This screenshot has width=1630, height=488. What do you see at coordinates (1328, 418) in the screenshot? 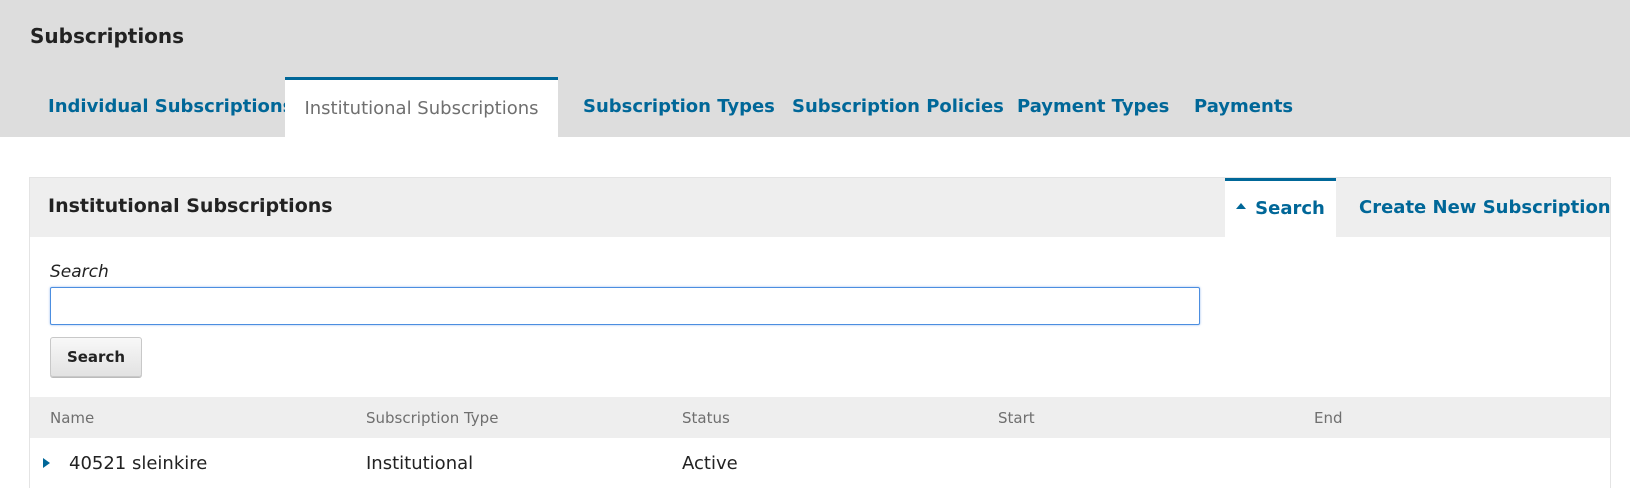
I see `column-header-end: End` at bounding box center [1328, 418].